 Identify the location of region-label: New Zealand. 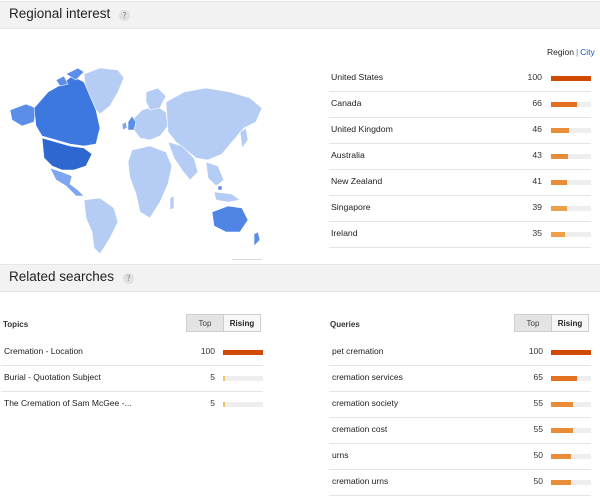
(357, 181).